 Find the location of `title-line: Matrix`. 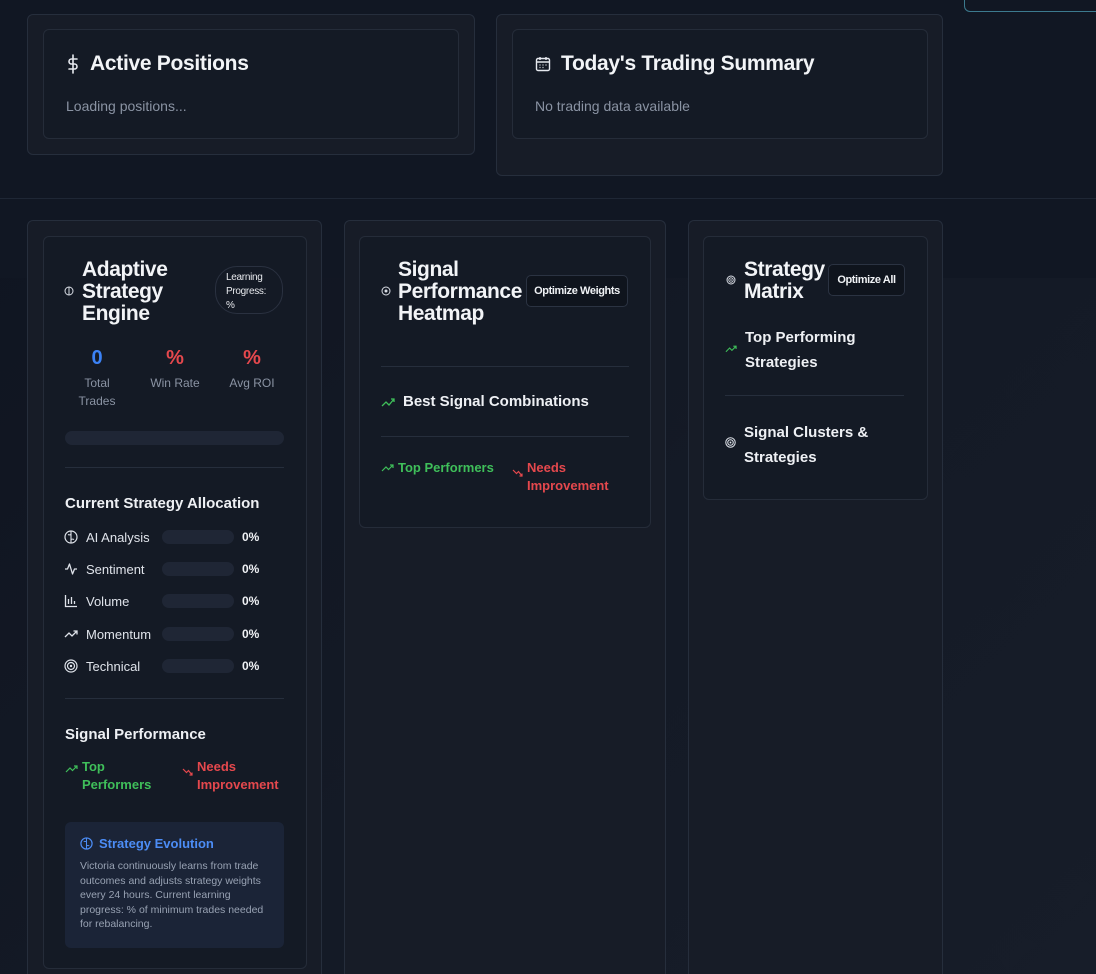

title-line: Matrix is located at coordinates (774, 291).